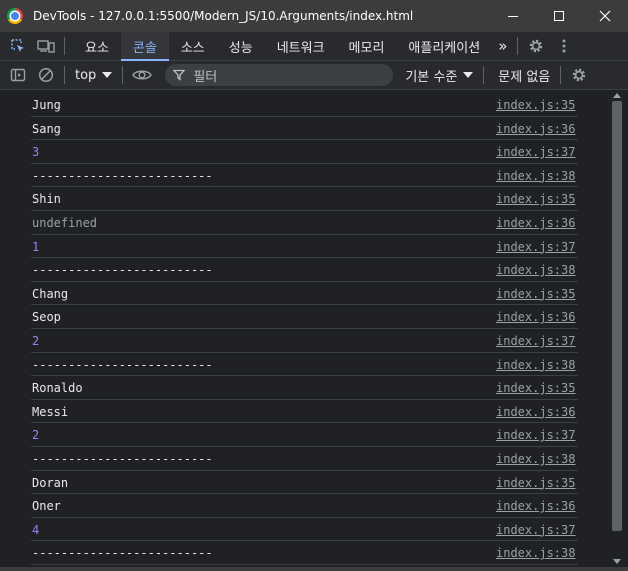 The height and width of the screenshot is (571, 628). I want to click on console-settings-button, so click(579, 75).